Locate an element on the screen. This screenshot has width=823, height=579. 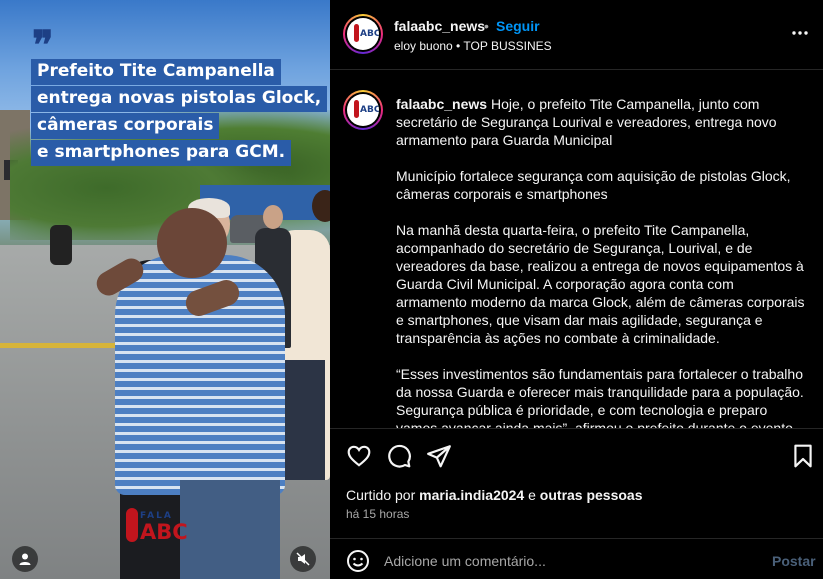
muted-speaker-icon is located at coordinates (303, 559).